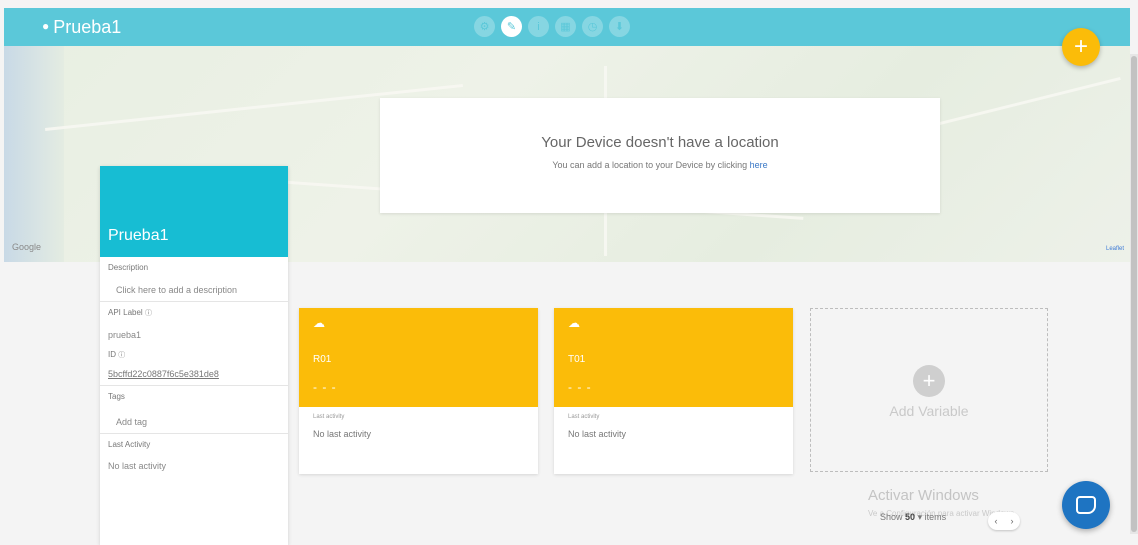 This screenshot has width=1138, height=545. I want to click on add-fab-button: +, so click(1081, 47).